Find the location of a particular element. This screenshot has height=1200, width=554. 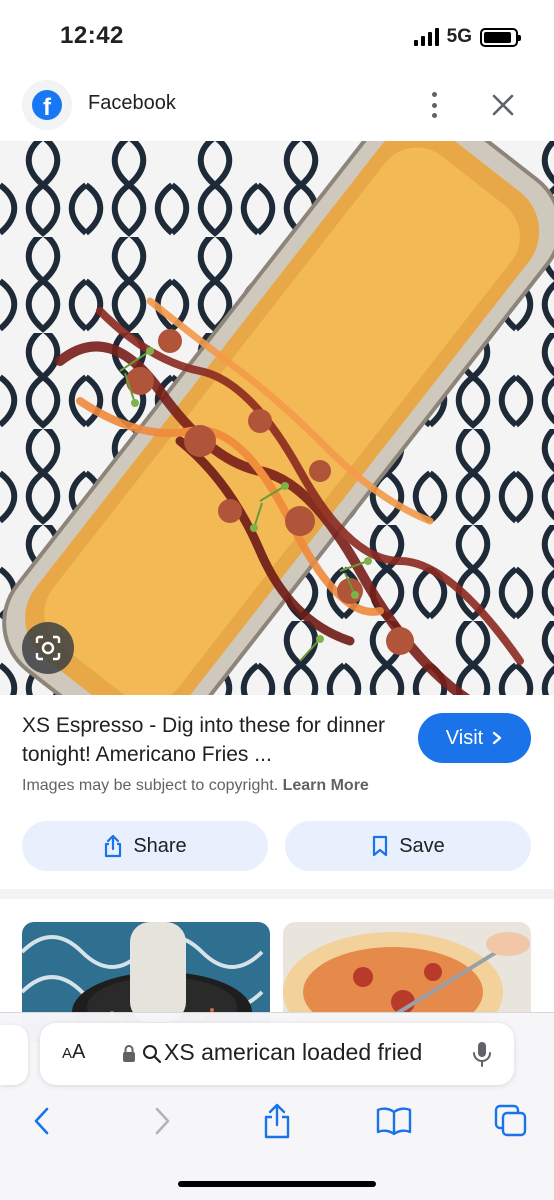

visit-label: Visit is located at coordinates (464, 737).